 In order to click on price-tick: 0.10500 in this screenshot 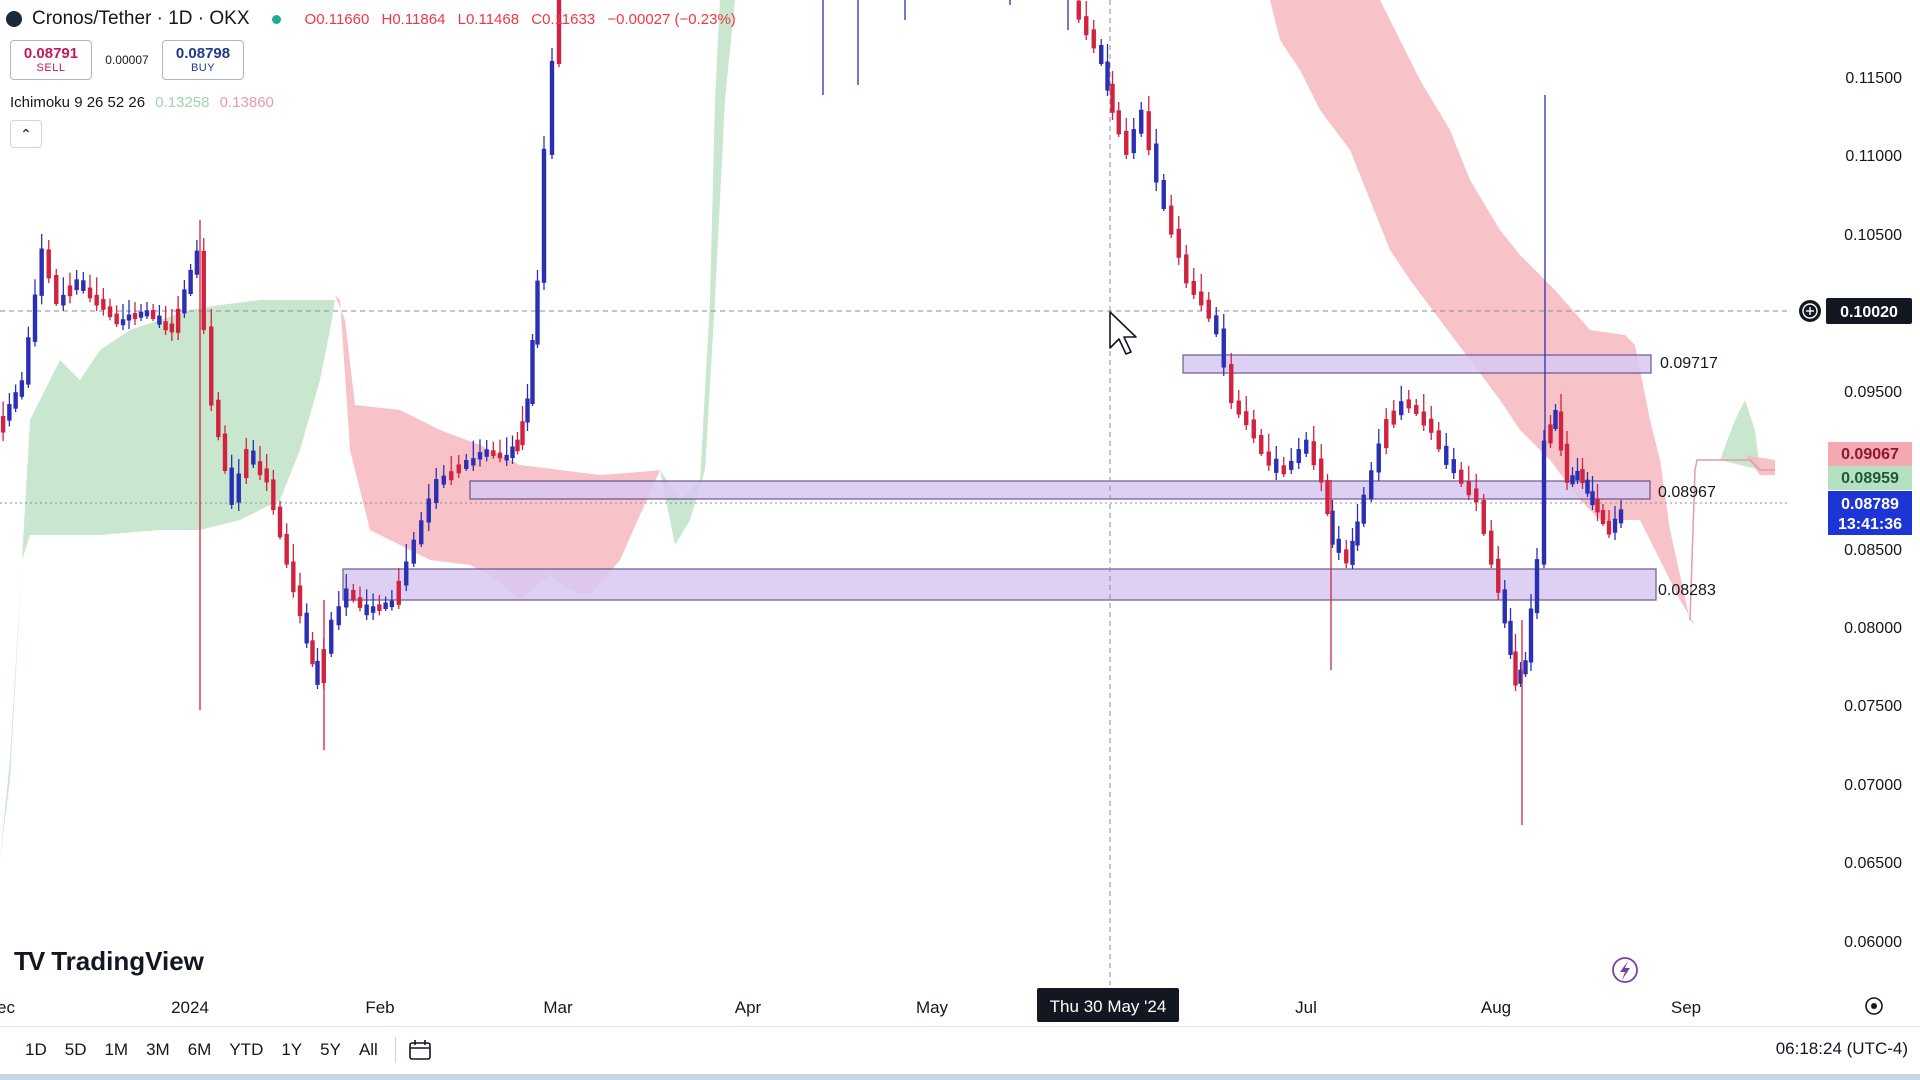, I will do `click(1873, 235)`.